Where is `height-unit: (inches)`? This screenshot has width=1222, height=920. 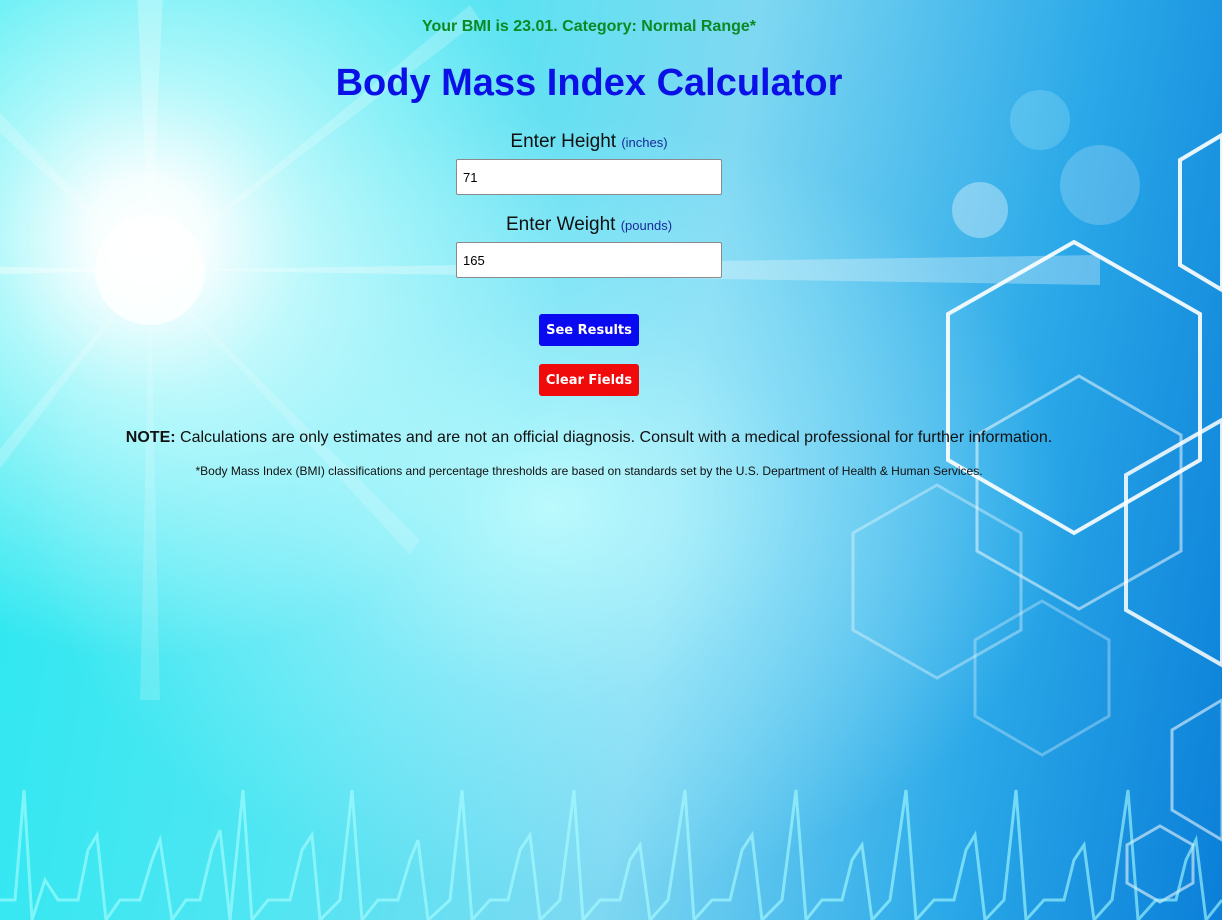 height-unit: (inches) is located at coordinates (644, 142).